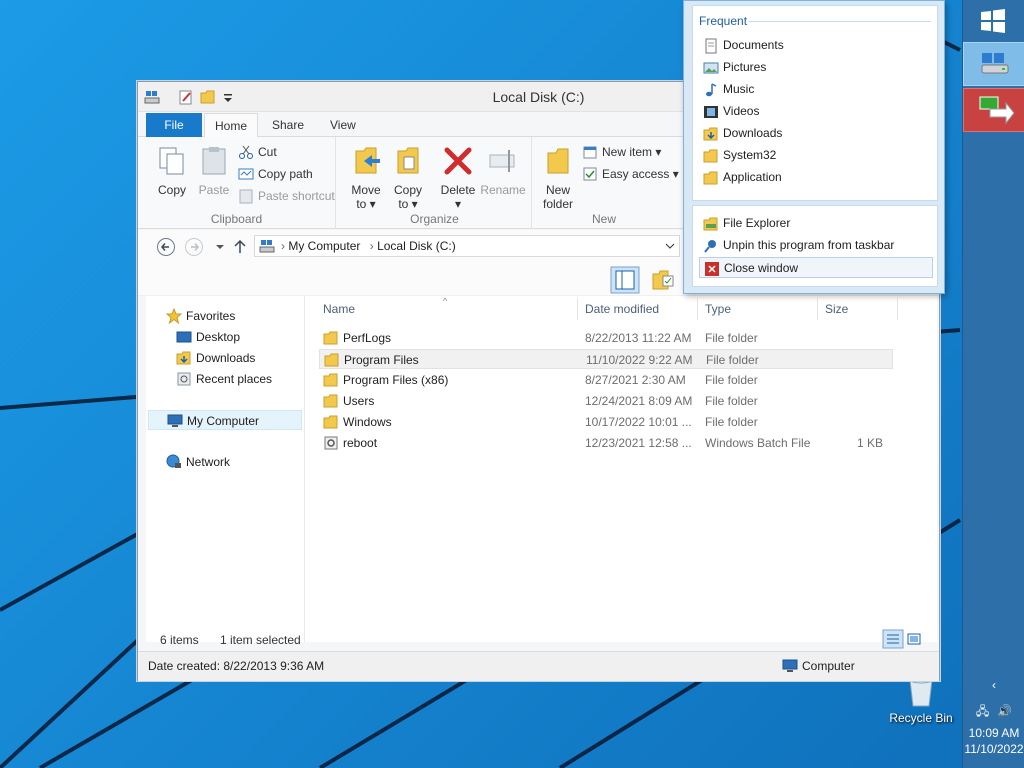 The width and height of the screenshot is (1024, 768). What do you see at coordinates (753, 45) in the screenshot?
I see `jump-item-label: Documents` at bounding box center [753, 45].